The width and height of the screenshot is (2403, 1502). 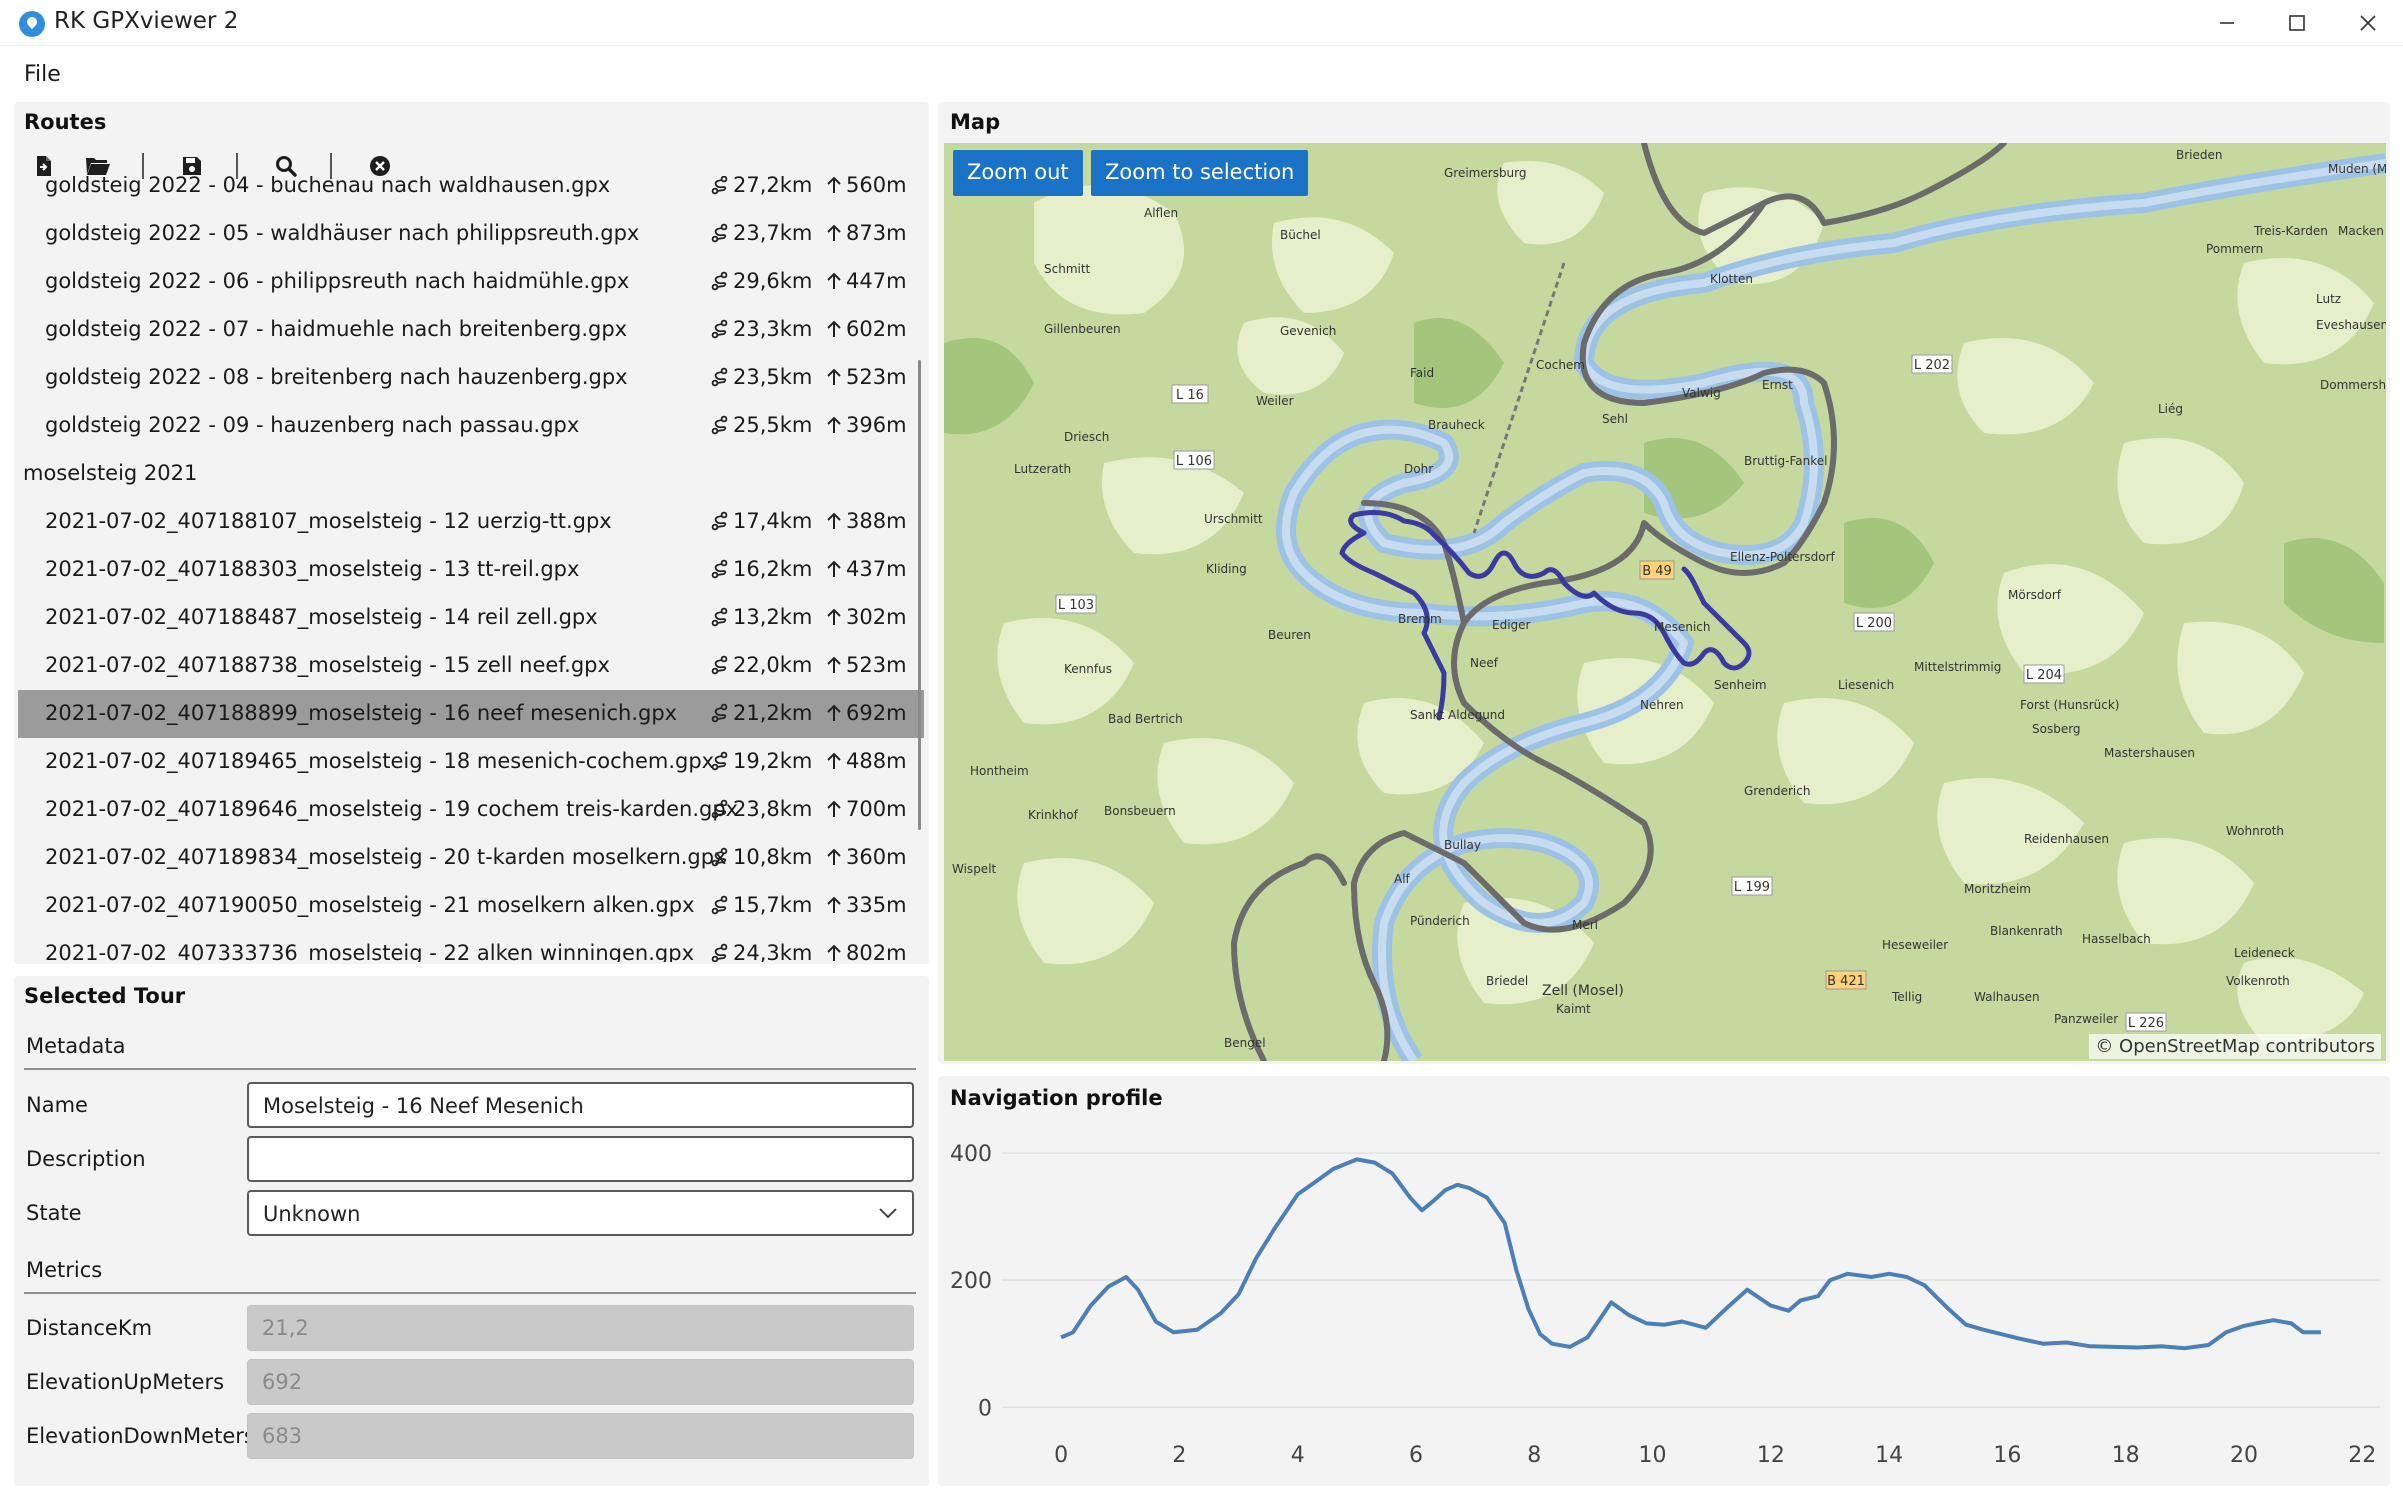 I want to click on place-label: Treis-Karden, so click(x=2290, y=231).